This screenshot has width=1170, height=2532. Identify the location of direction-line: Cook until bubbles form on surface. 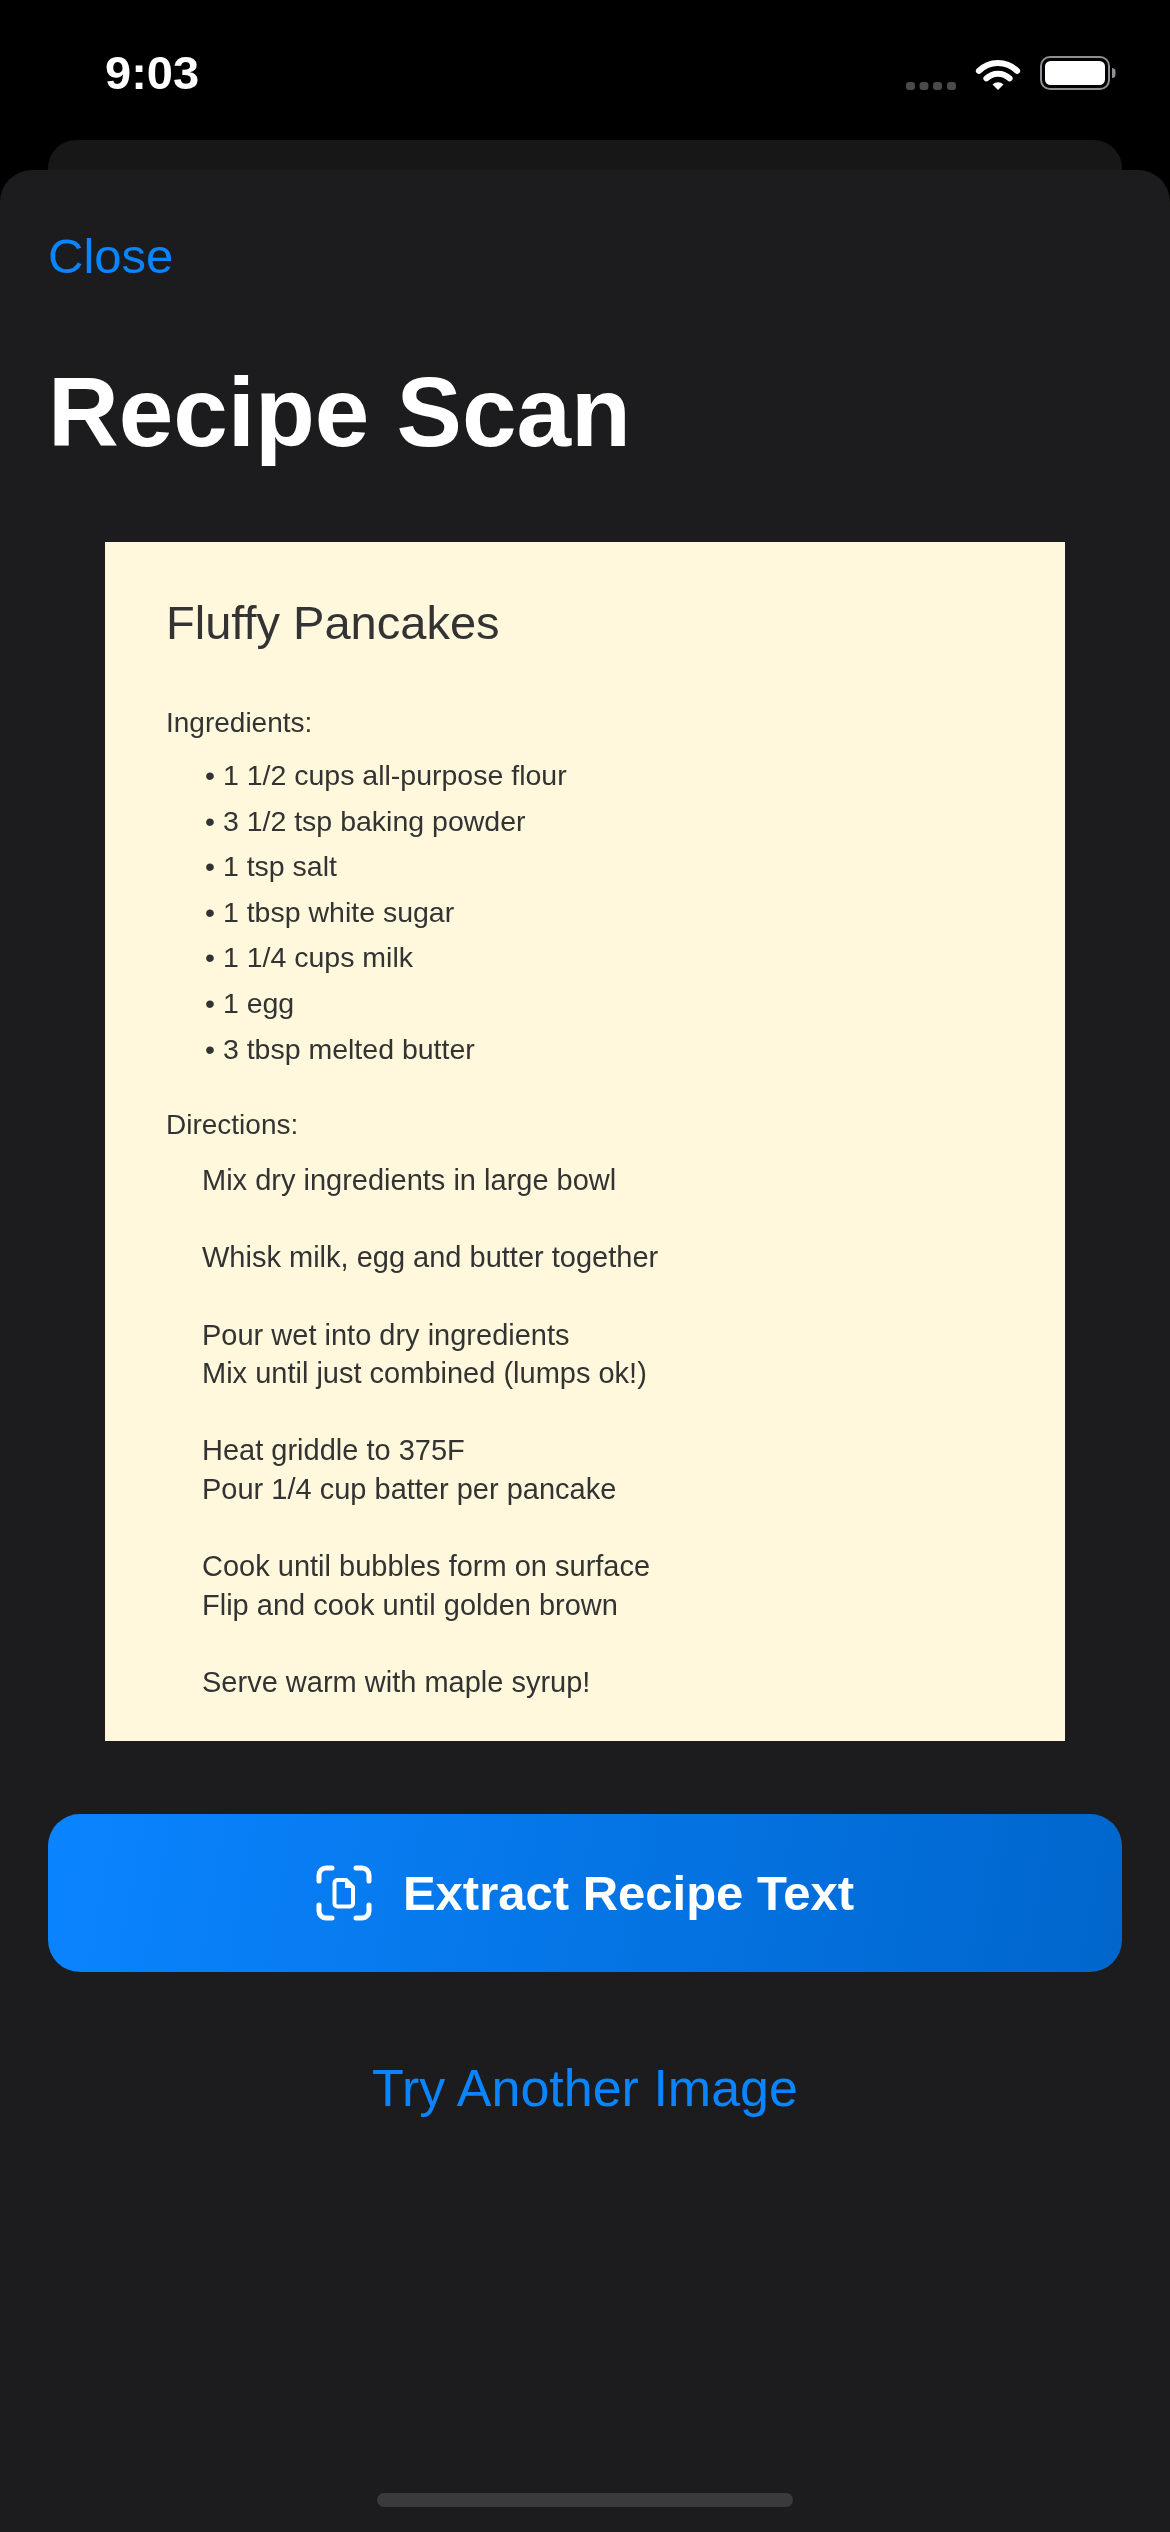
(427, 1567).